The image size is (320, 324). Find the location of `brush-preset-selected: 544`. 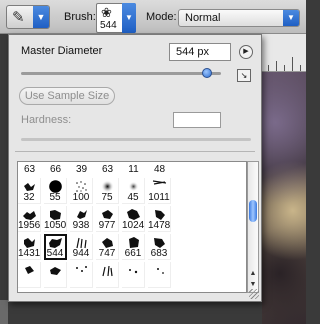

brush-preset-selected: 544 is located at coordinates (55, 247).